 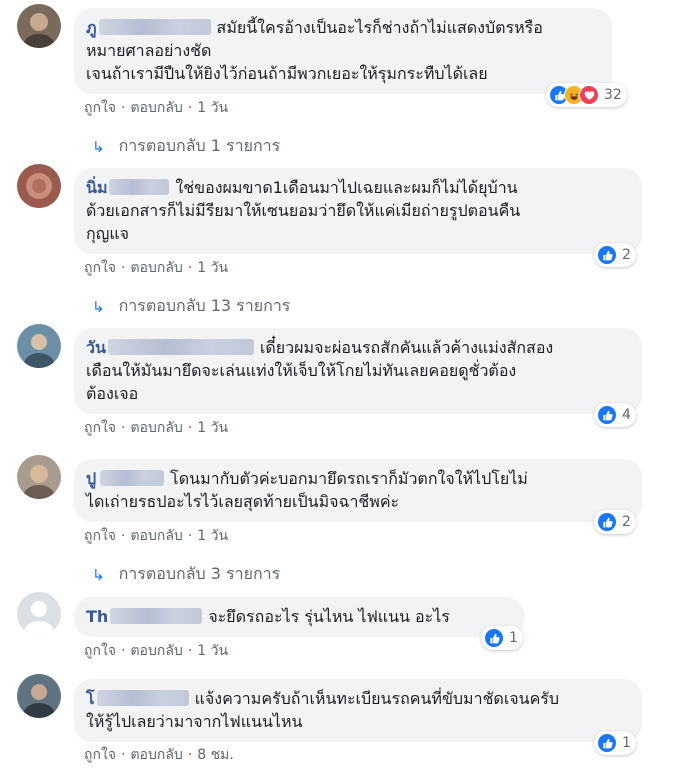 What do you see at coordinates (112, 393) in the screenshot?
I see `comment-text-line: ต้องเจอ` at bounding box center [112, 393].